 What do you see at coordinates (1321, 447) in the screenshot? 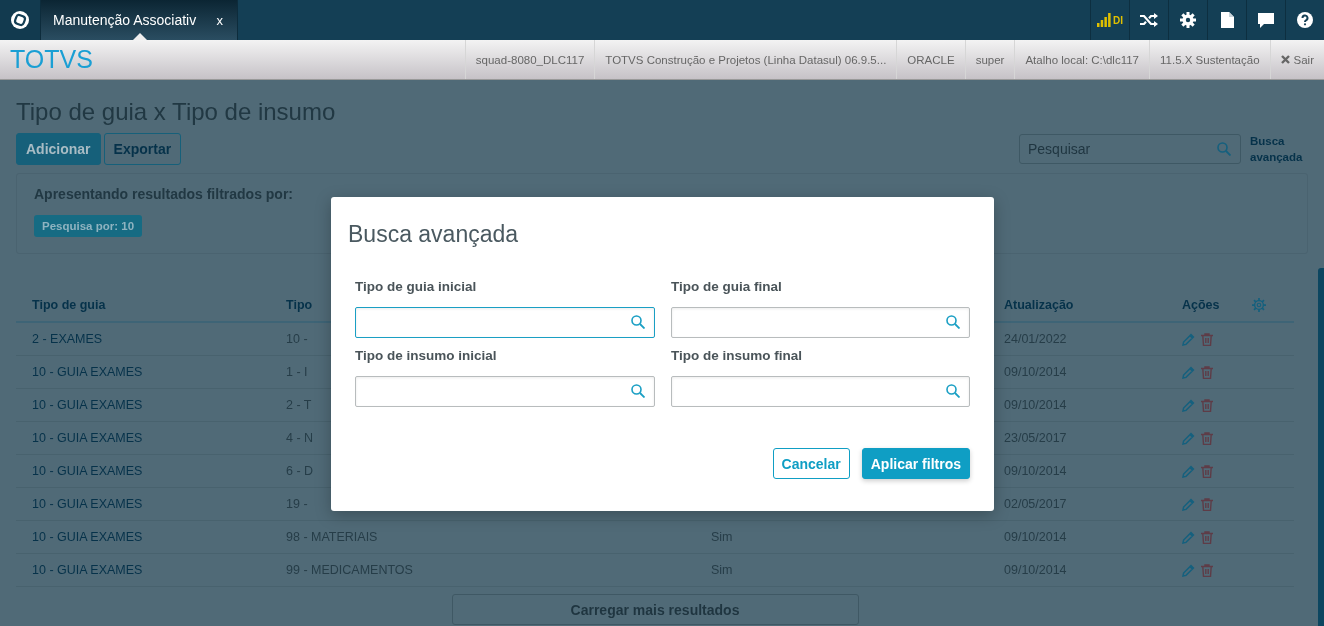
I see `scrollbar` at bounding box center [1321, 447].